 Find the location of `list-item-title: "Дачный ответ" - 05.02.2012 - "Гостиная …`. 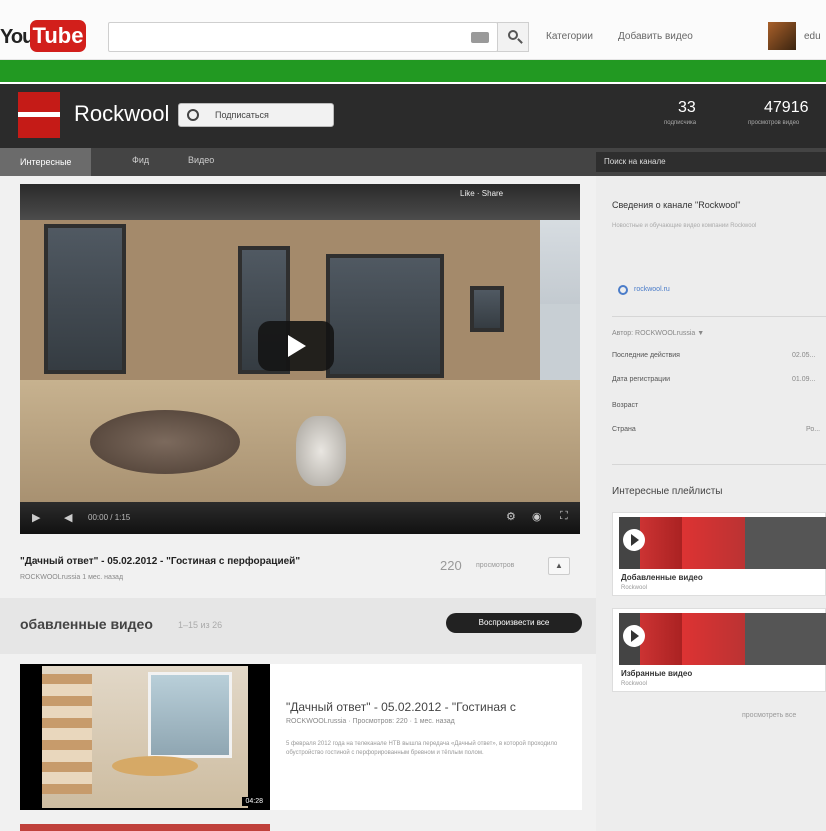

list-item-title: "Дачный ответ" - 05.02.2012 - "Гостиная … is located at coordinates (401, 707).